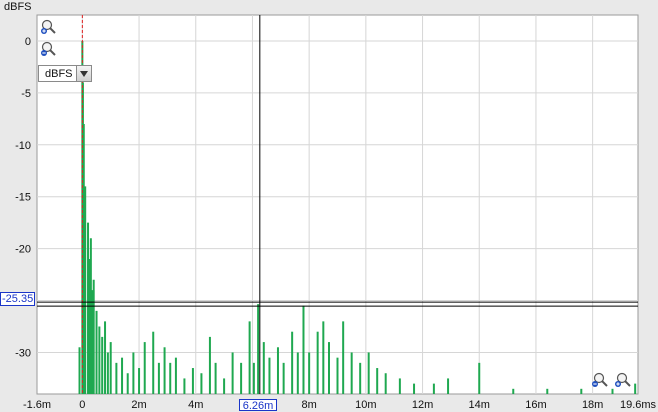  I want to click on unit-selector-dropdown: dBFS, so click(65, 73).